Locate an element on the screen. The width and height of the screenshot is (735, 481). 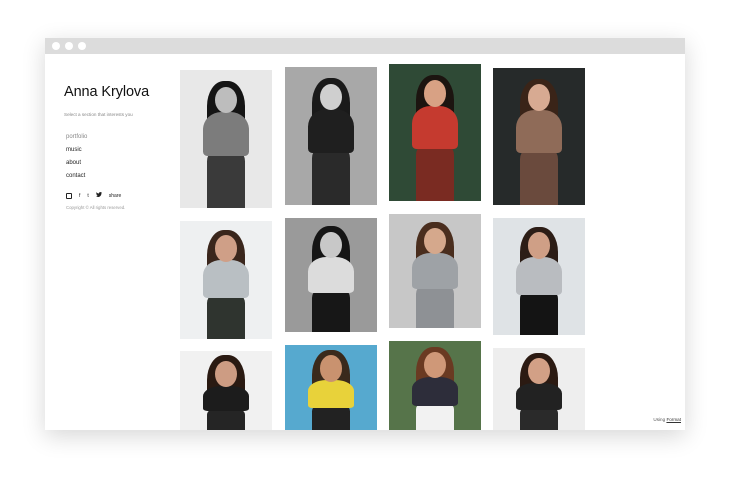
tagline: Select a section that interests you is located at coordinates (98, 114).